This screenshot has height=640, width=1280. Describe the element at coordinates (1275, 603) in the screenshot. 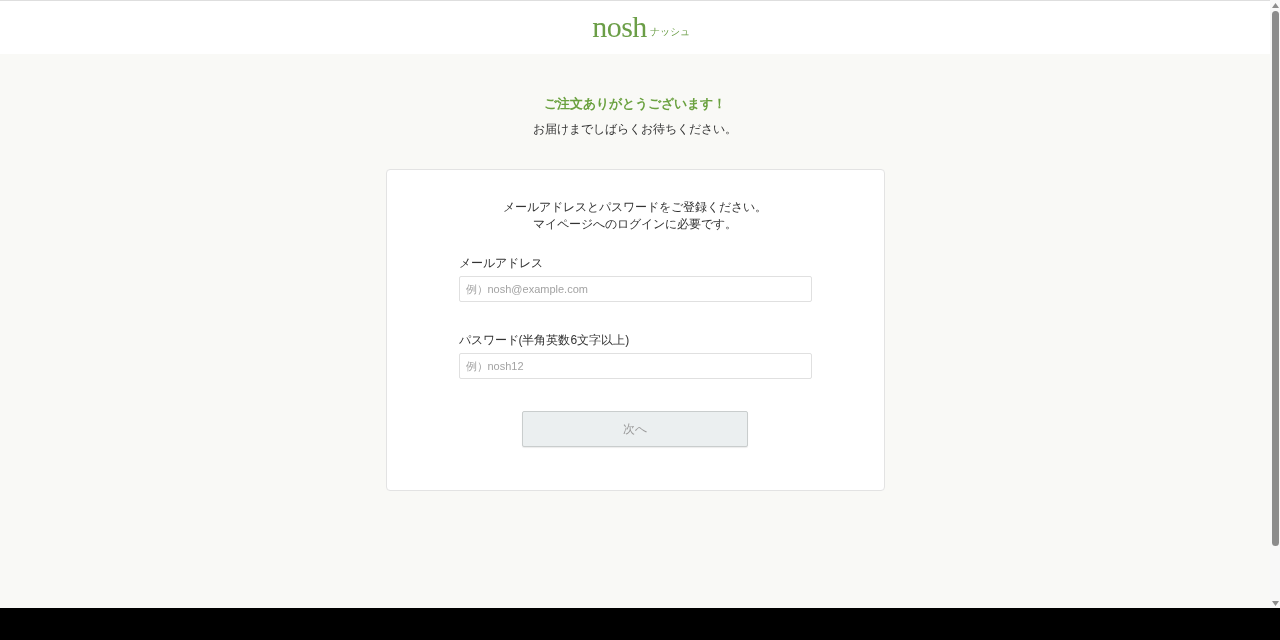

I see `scroll-down-icon` at that location.